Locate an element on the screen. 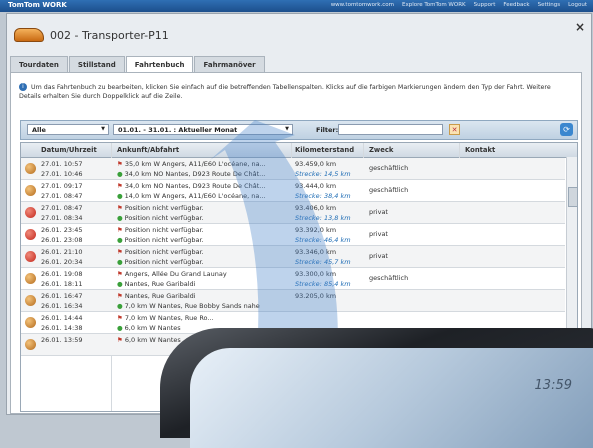 The width and height of the screenshot is (593, 448). trip-purpose: geschäftlich is located at coordinates (409, 168).